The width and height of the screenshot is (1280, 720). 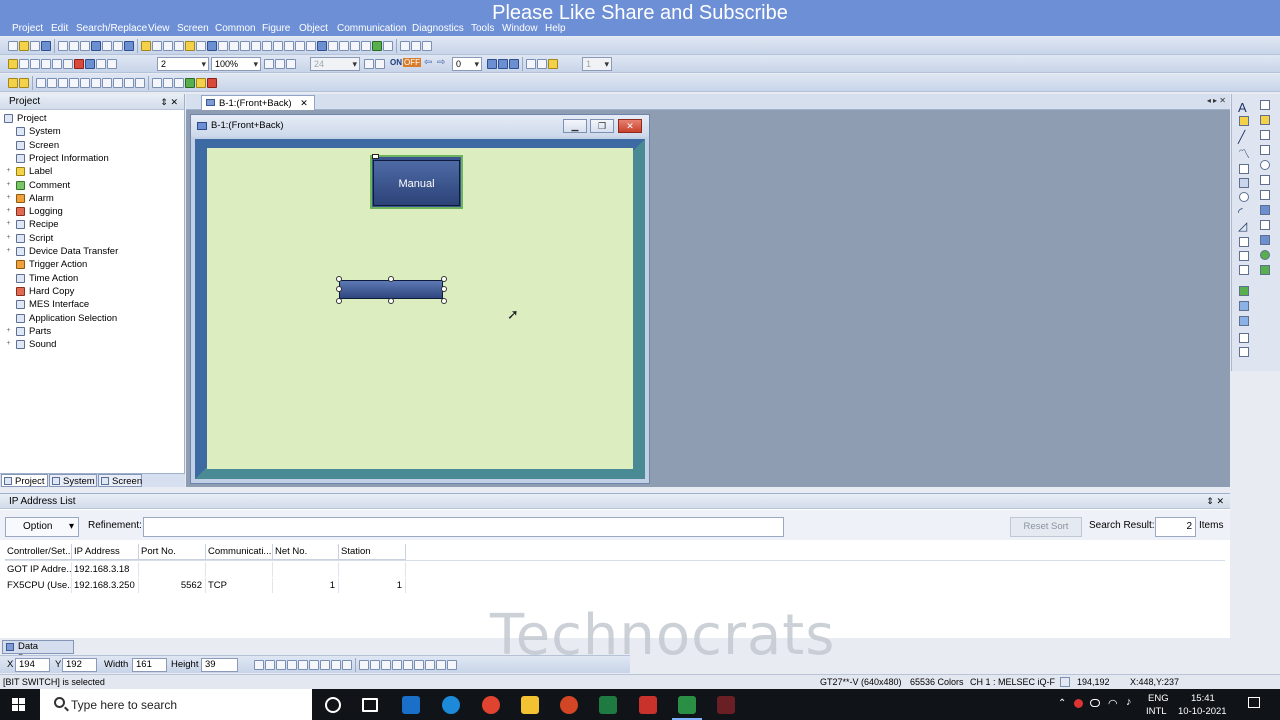 I want to click on clock-tool-icon, so click(x=1265, y=165).